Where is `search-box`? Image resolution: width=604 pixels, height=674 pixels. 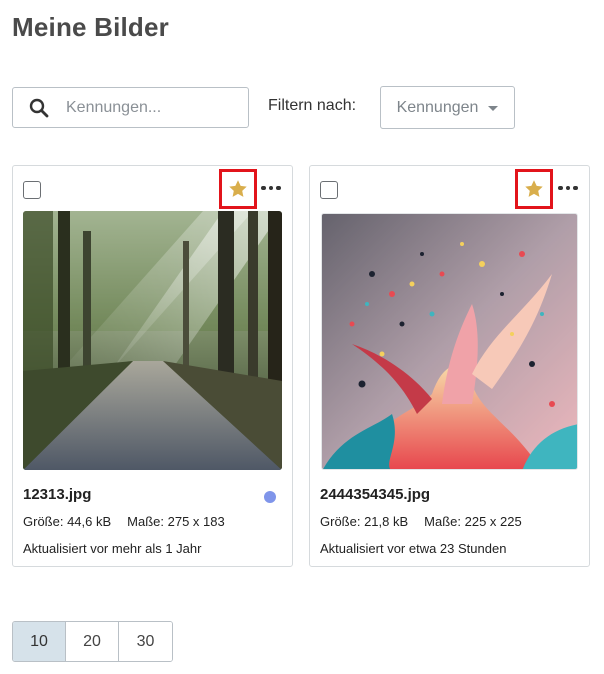
search-box is located at coordinates (130, 107).